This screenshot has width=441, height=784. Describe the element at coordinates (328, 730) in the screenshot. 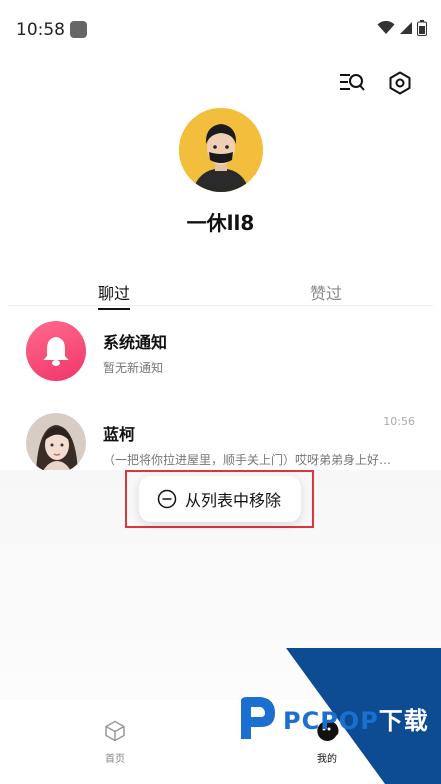

I see `profile-icon` at that location.